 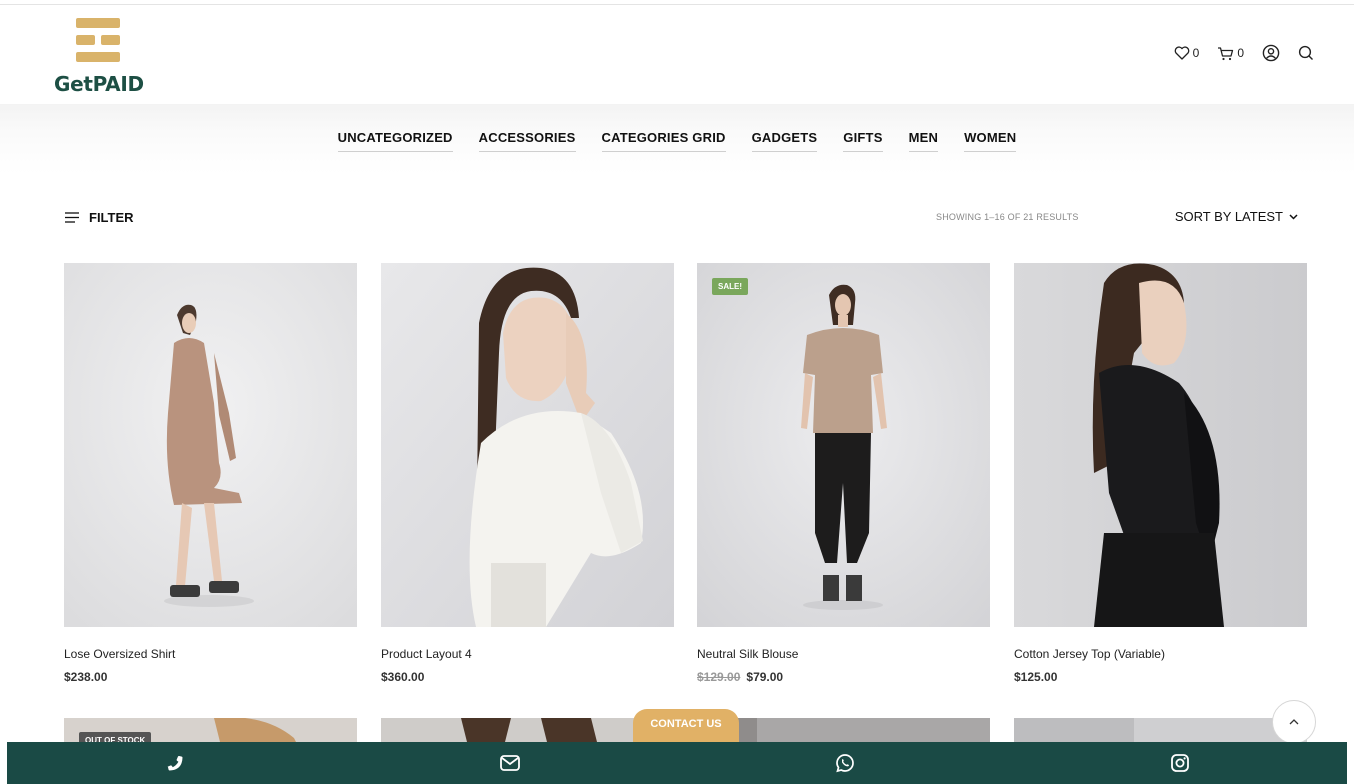 I want to click on product-old-price: $129.00, so click(x=719, y=677).